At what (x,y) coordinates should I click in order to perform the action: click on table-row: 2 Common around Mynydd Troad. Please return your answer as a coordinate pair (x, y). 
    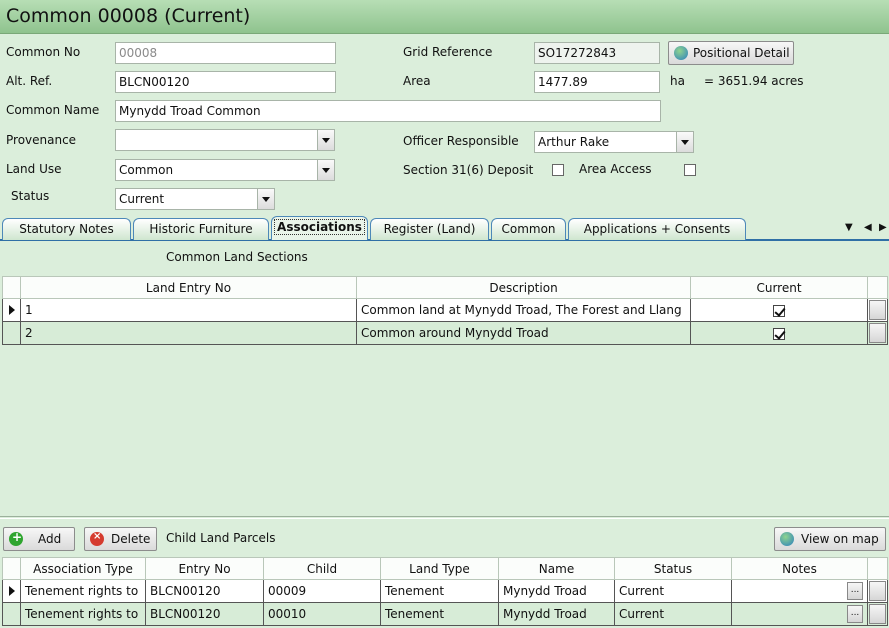
    Looking at the image, I should click on (445, 333).